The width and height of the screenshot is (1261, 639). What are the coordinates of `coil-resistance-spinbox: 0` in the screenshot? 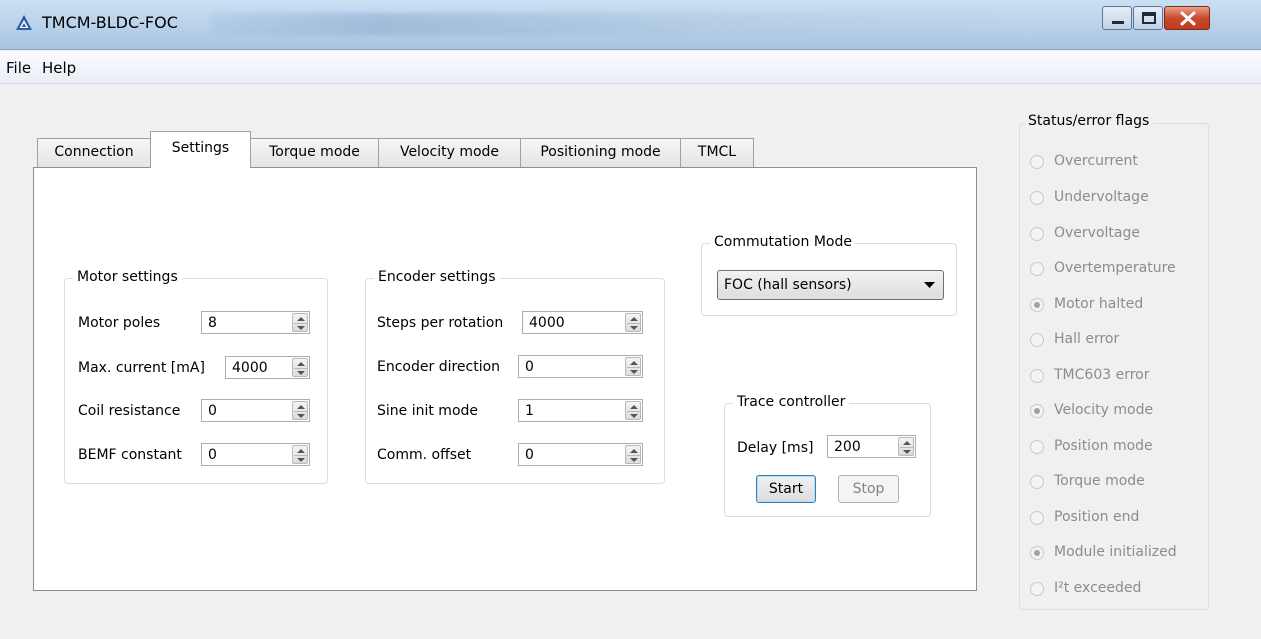 It's located at (255, 410).